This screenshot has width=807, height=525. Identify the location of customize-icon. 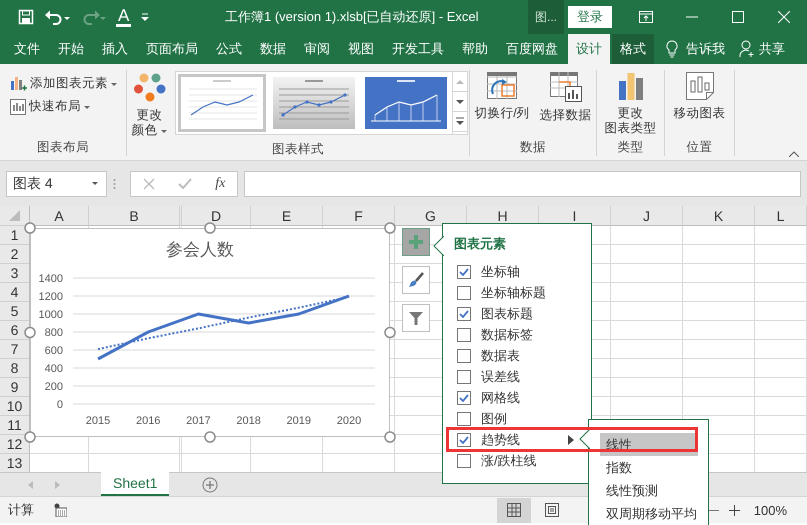
(145, 17).